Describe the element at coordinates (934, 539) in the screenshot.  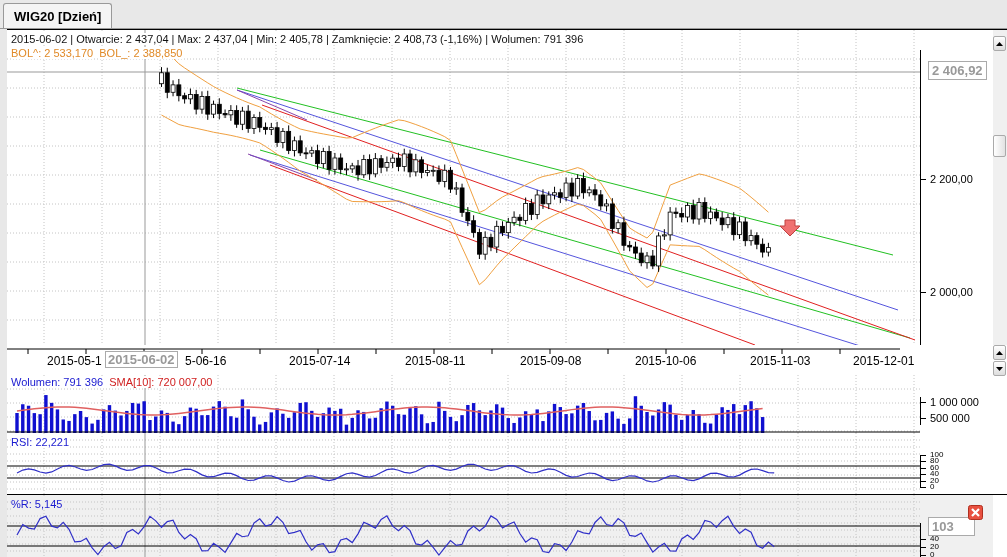
I see `williams-axis-label: 40` at that location.